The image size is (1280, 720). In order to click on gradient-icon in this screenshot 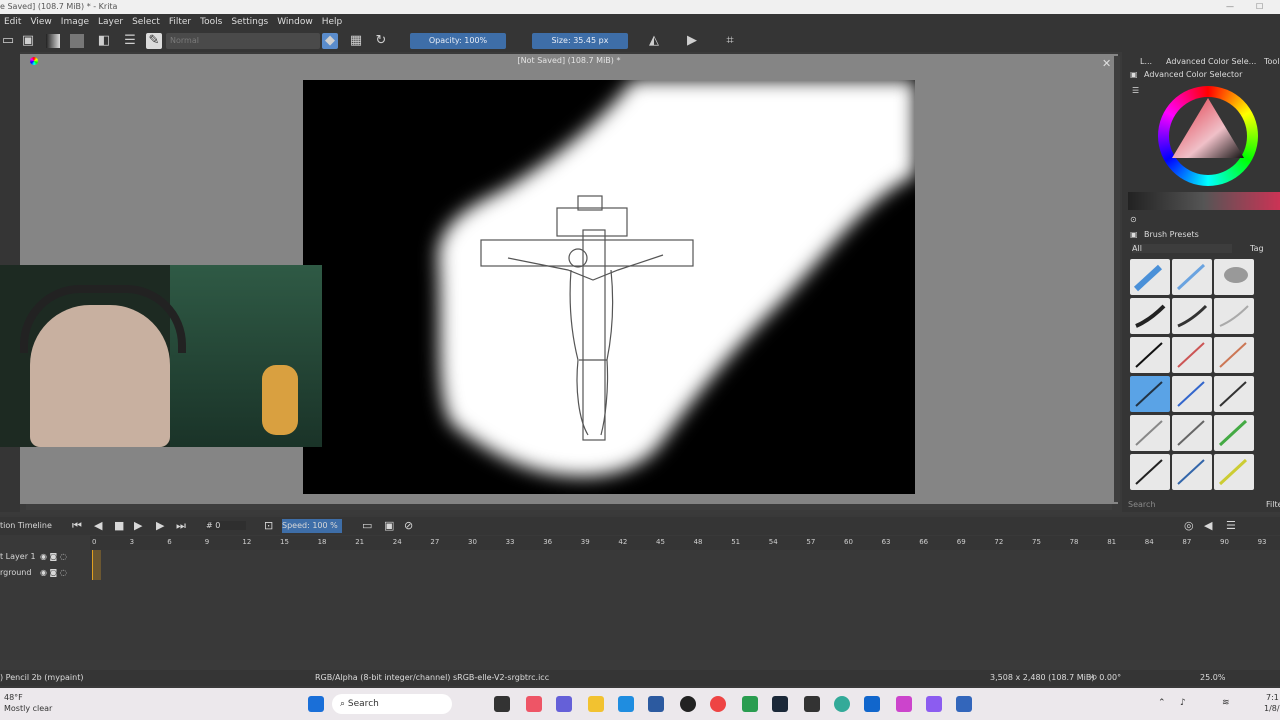, I will do `click(53, 41)`.